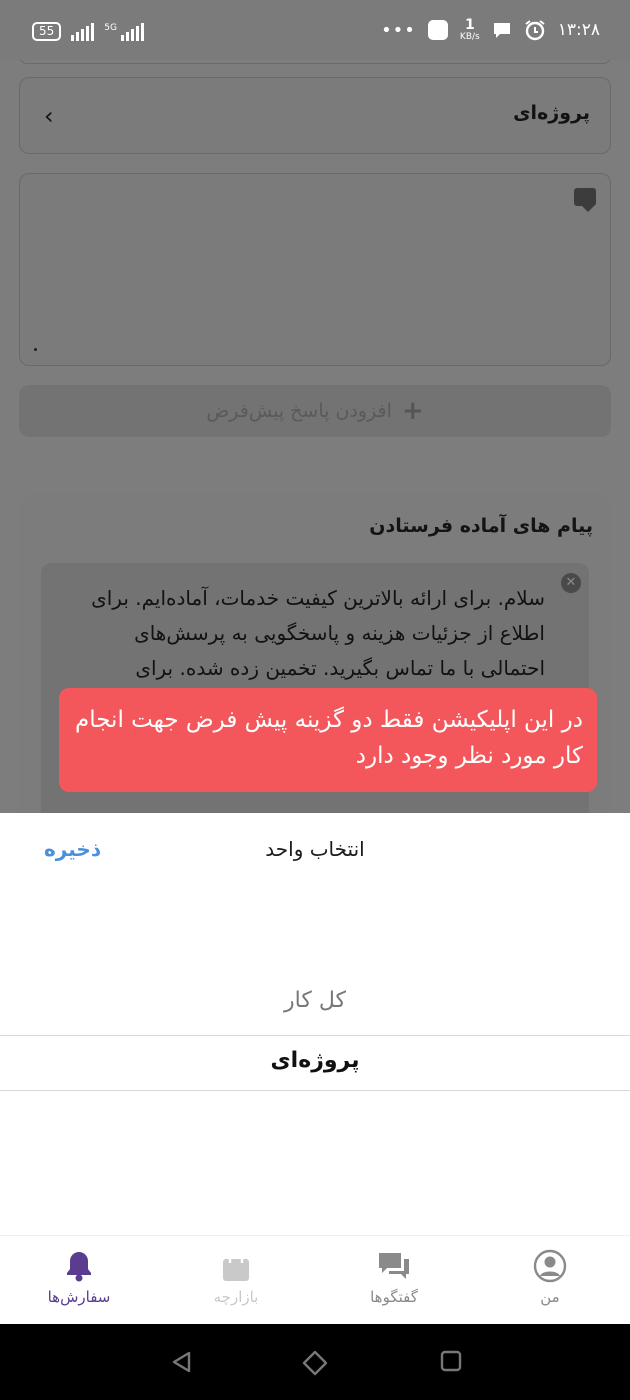  I want to click on bell-icon, so click(79, 1267).